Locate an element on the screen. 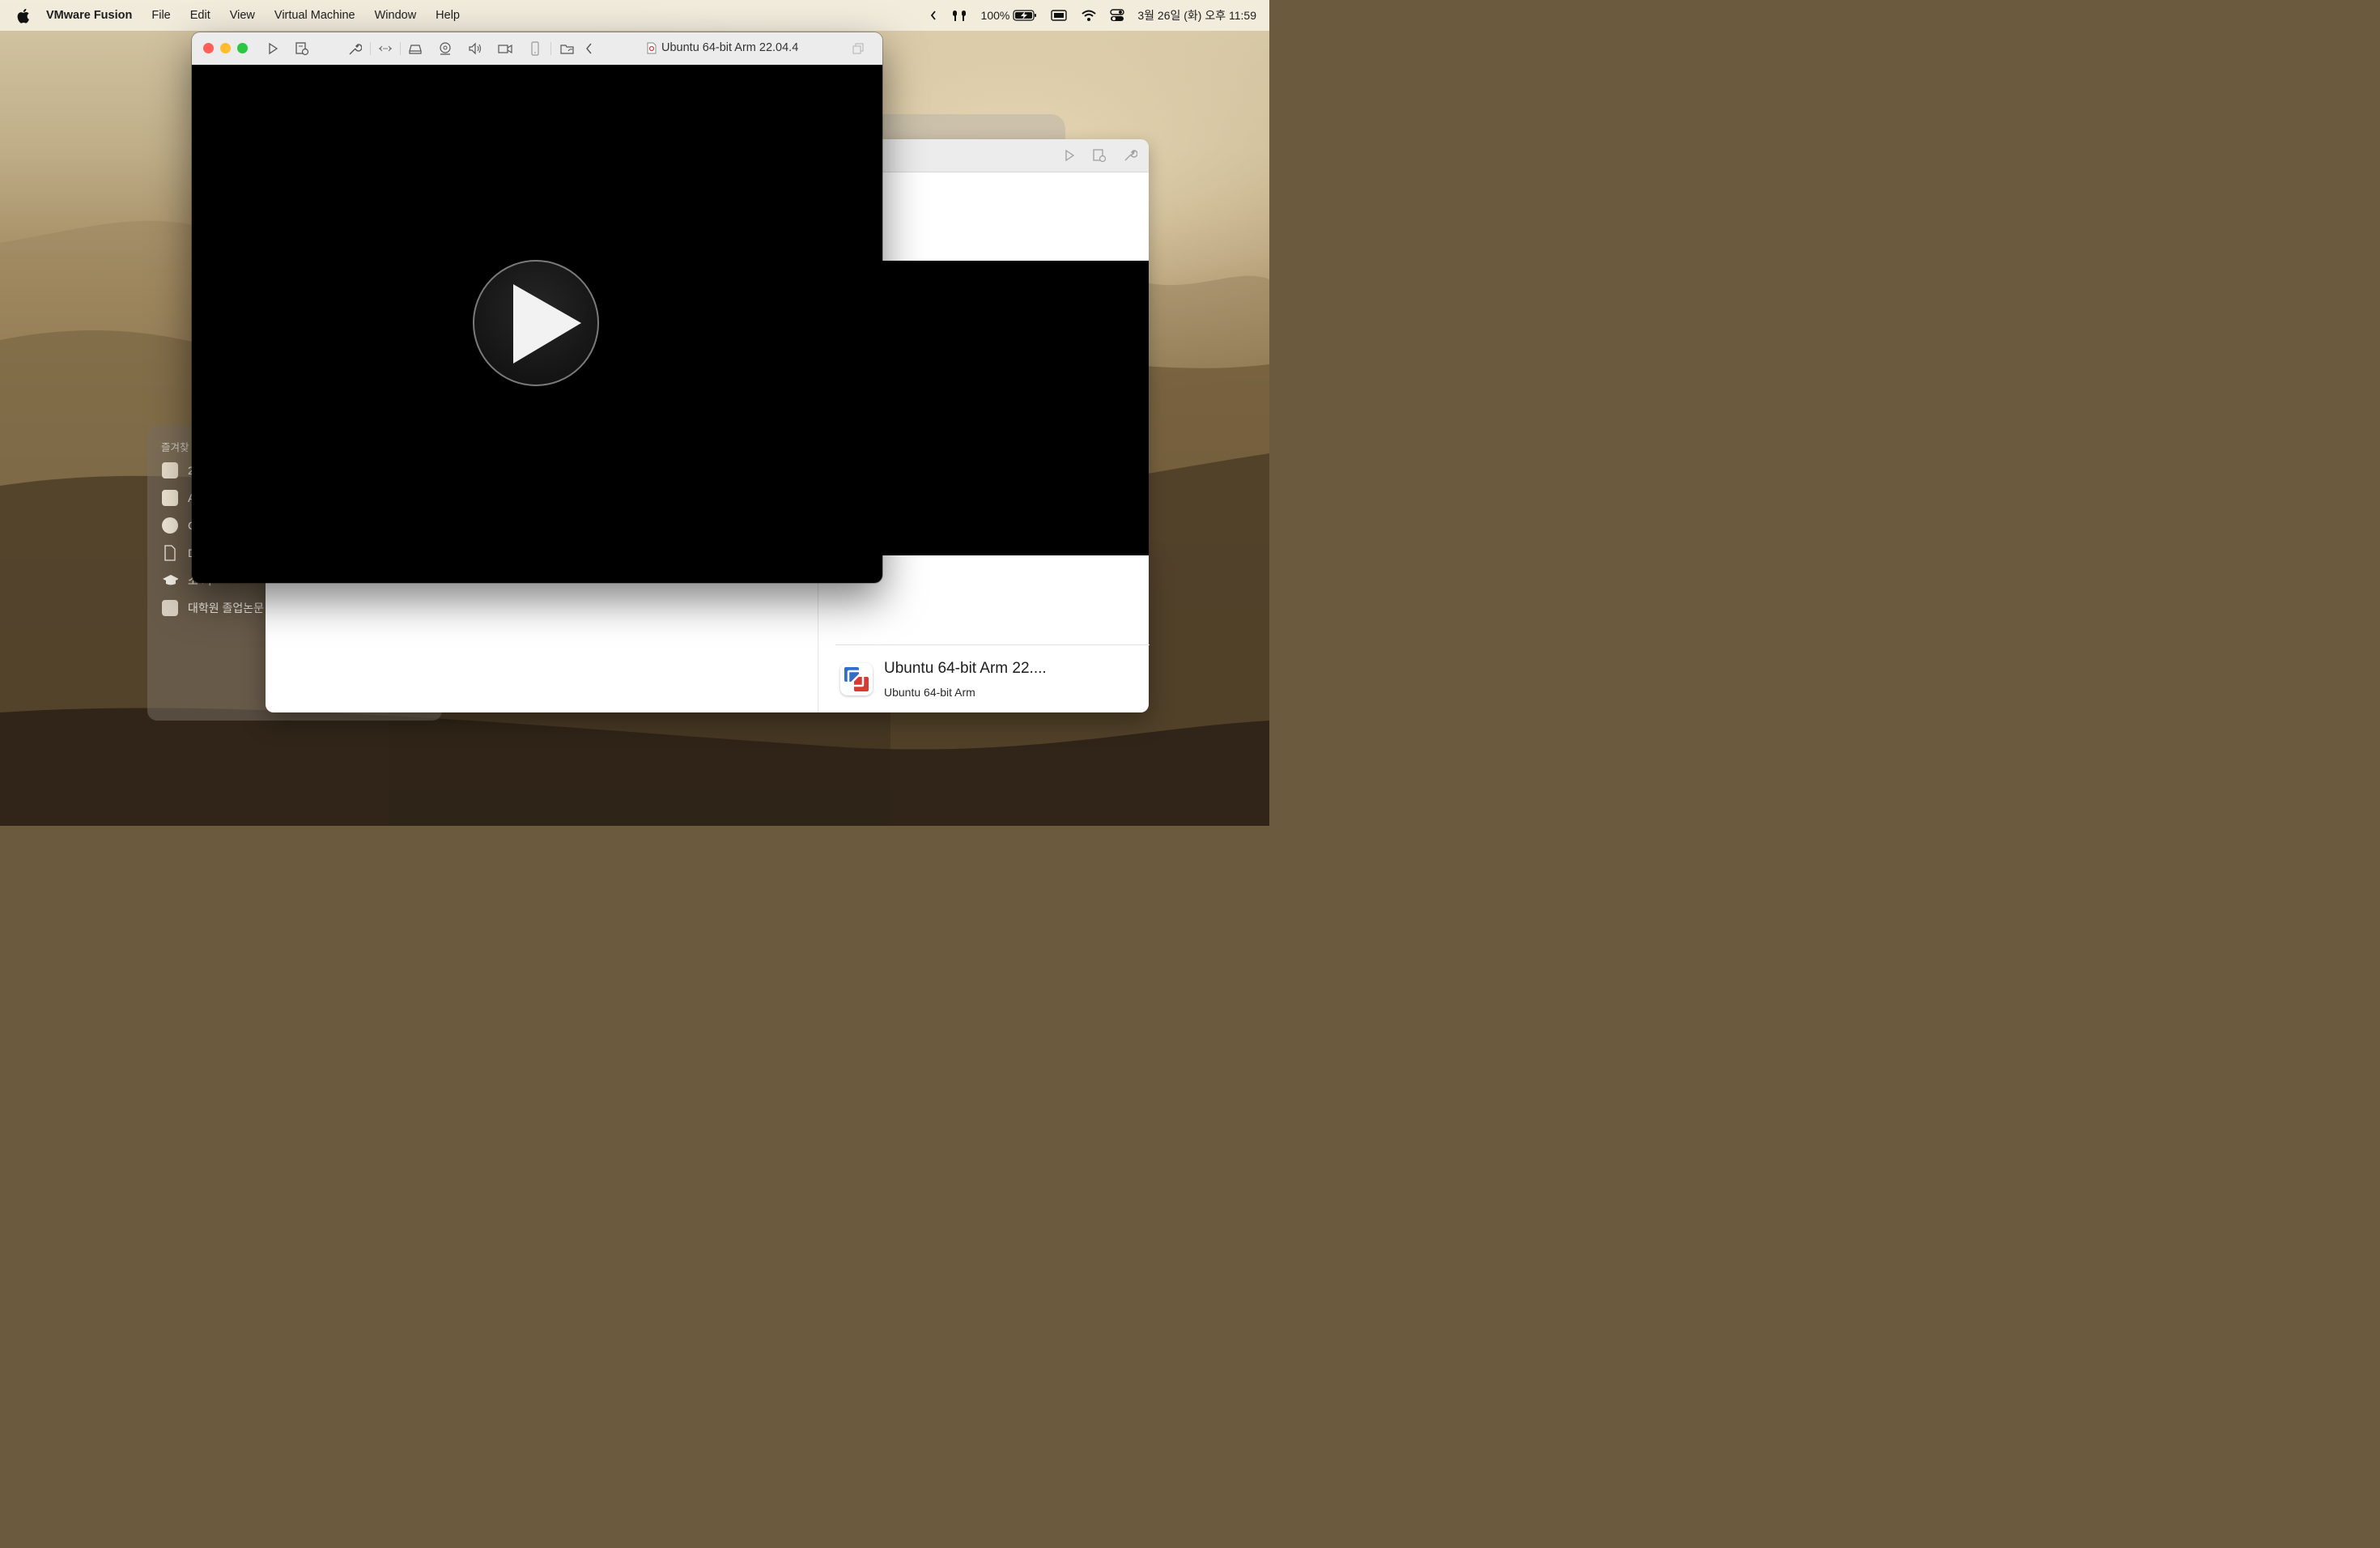 The image size is (2380, 1548). sidebar-item-6: 대학원 졸업논문 is located at coordinates (213, 608).